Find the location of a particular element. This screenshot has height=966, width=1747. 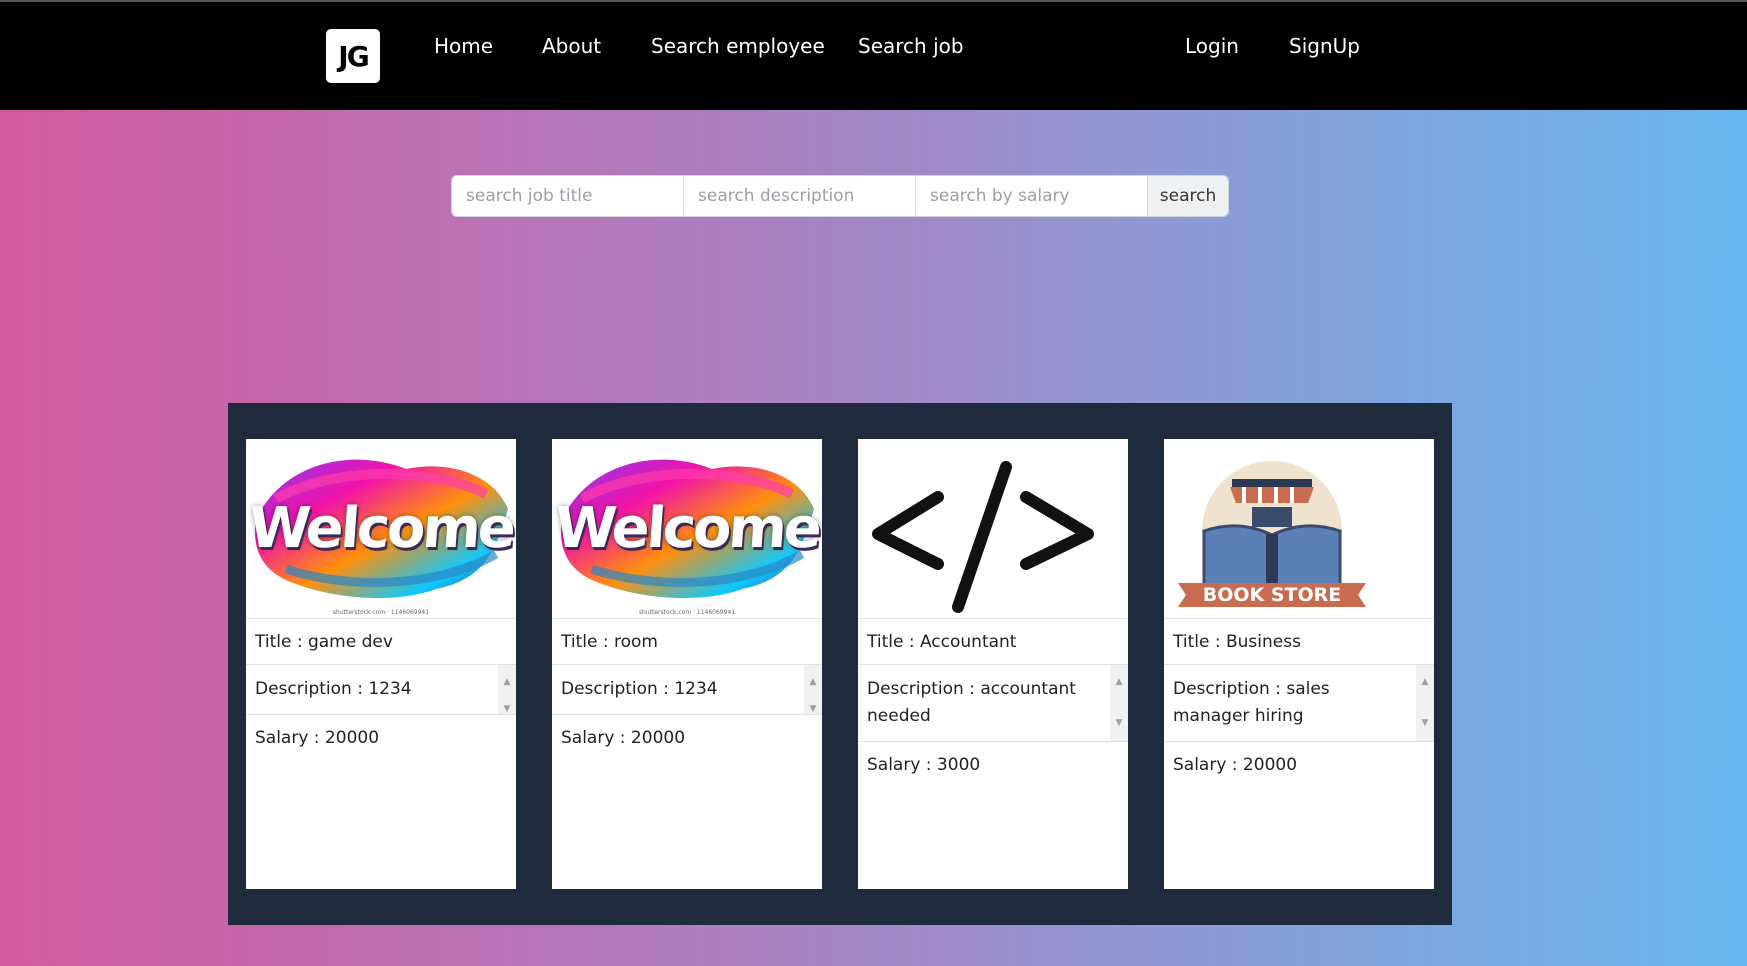

search-salary-input is located at coordinates (1032, 196).